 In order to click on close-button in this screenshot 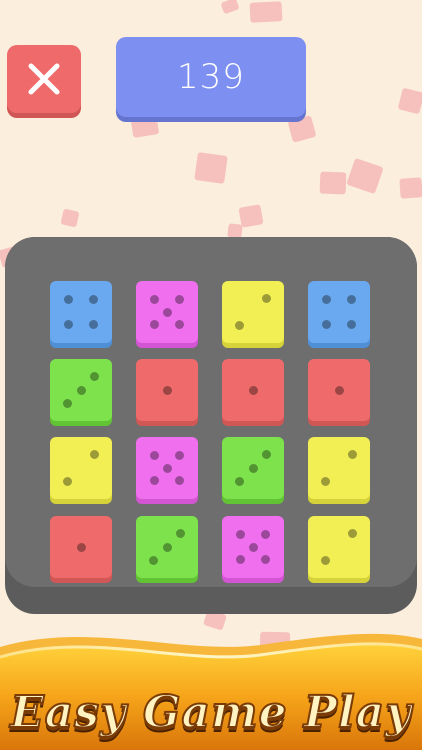, I will do `click(44, 79)`.